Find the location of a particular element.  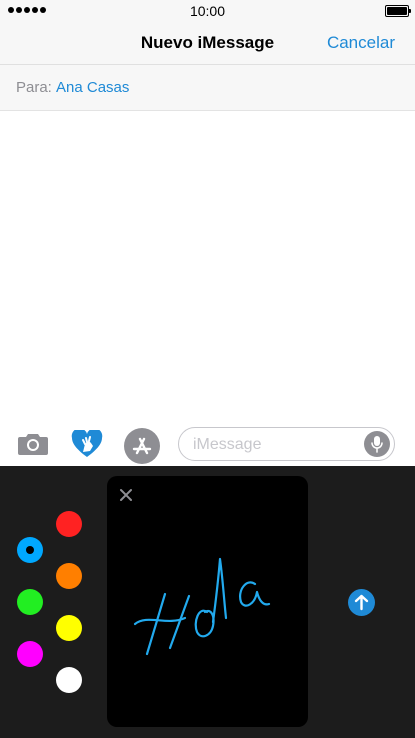

arrow-up-icon is located at coordinates (361, 602).